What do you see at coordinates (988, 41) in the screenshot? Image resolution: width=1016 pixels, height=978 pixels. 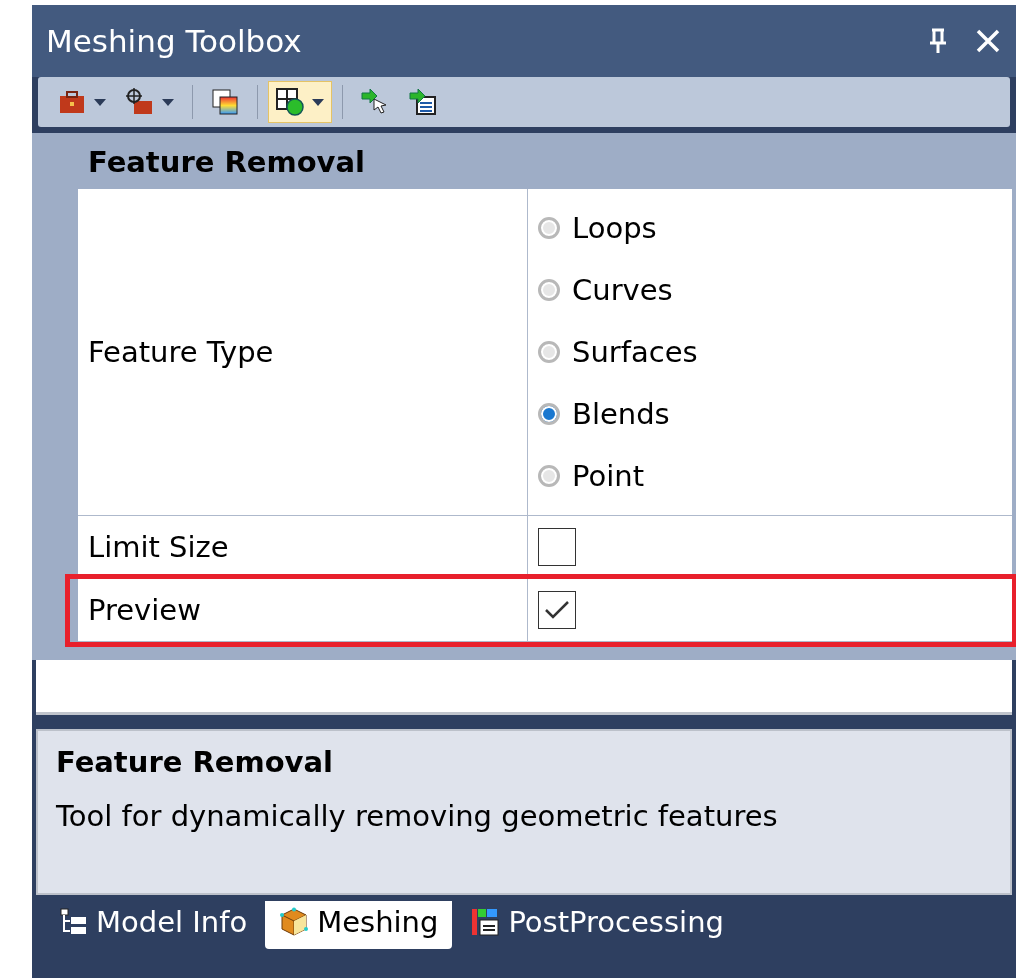 I see `close-icon` at bounding box center [988, 41].